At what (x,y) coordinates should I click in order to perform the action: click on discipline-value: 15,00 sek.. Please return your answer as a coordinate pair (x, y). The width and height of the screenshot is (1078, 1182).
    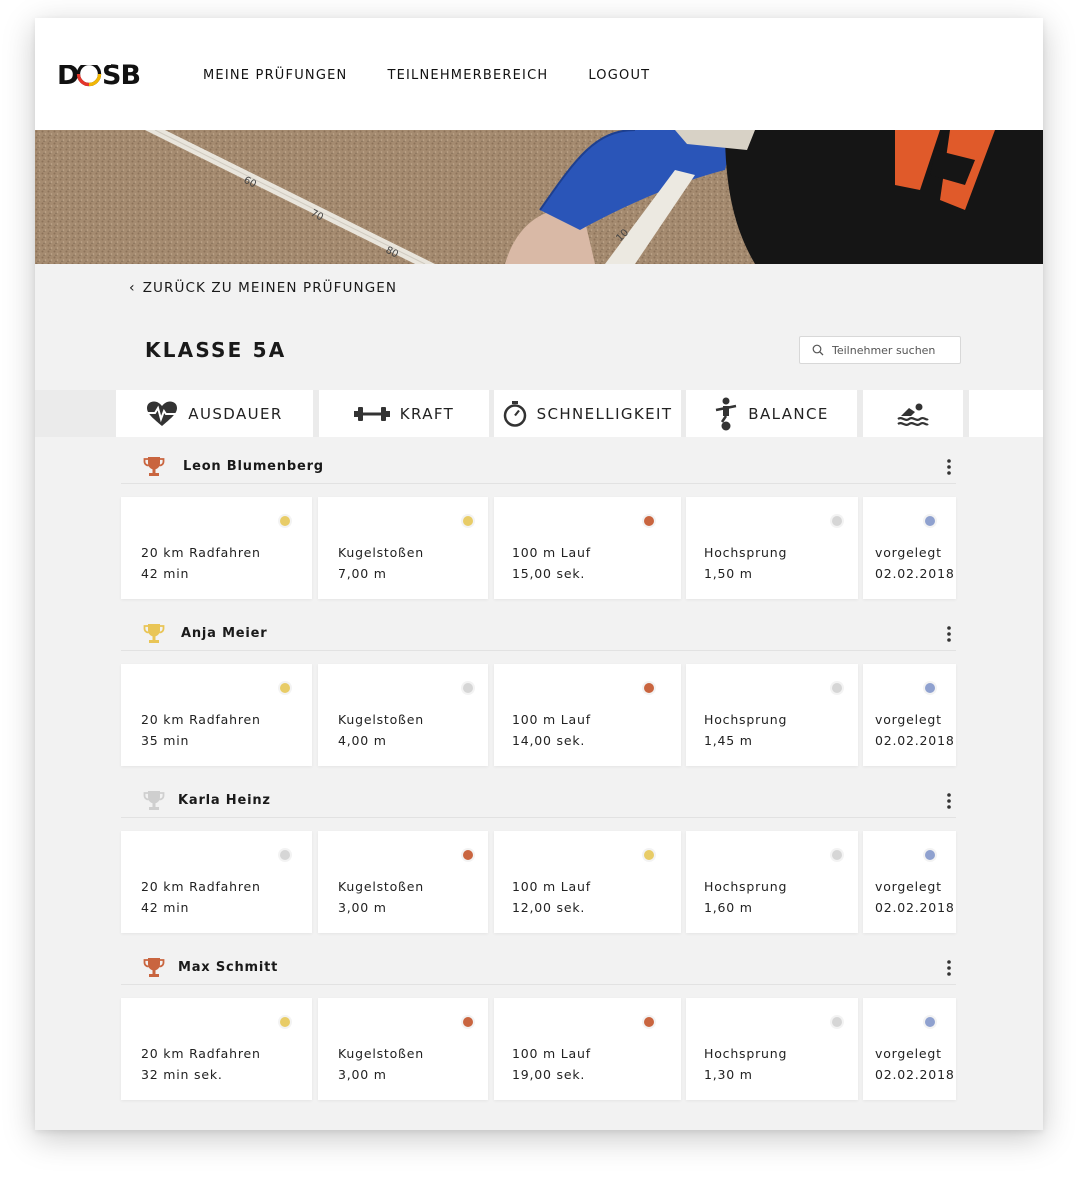
    Looking at the image, I should click on (549, 573).